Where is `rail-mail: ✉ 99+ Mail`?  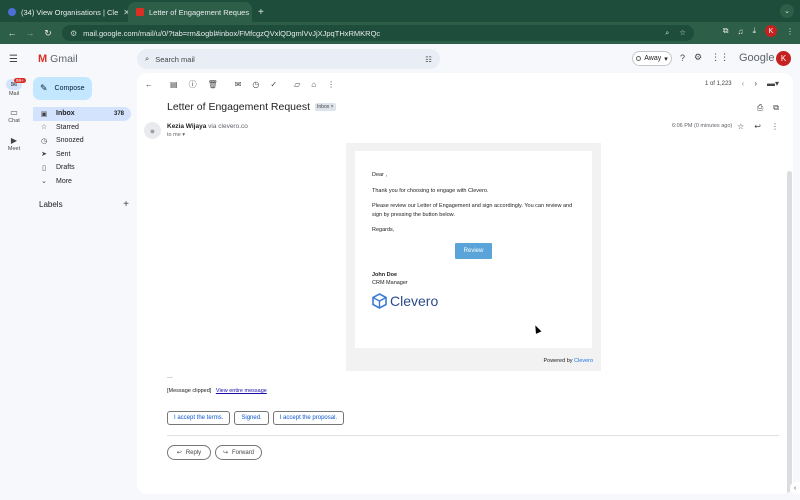
rail-mail: ✉ 99+ Mail is located at coordinates (14, 88).